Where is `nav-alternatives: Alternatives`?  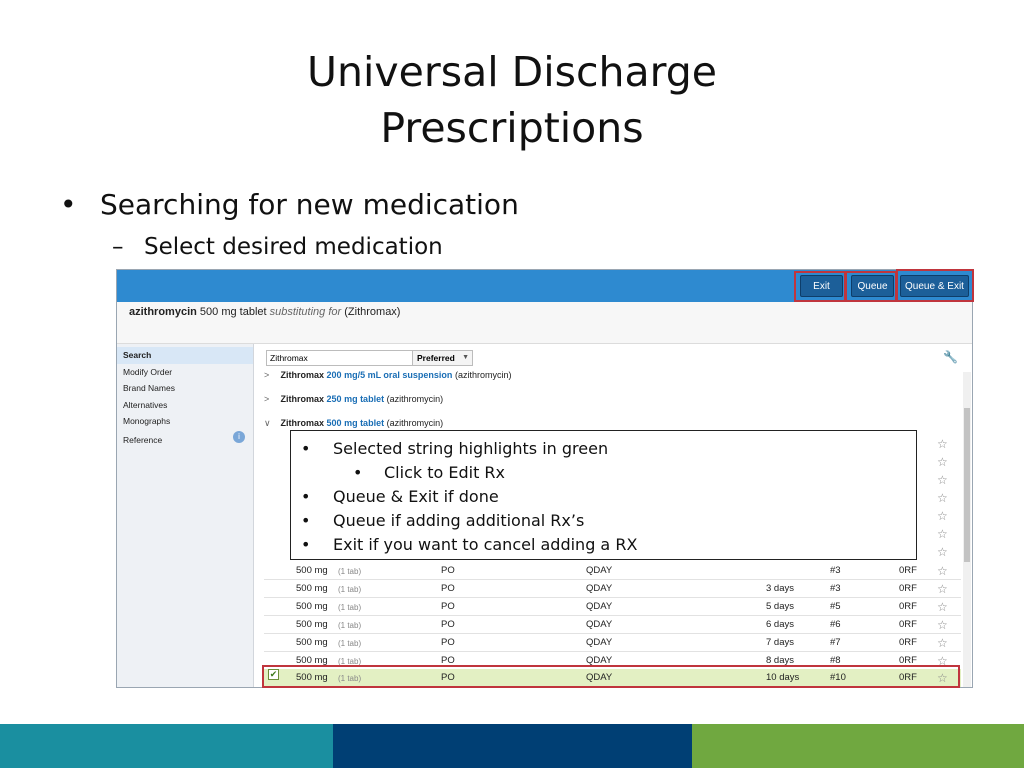 nav-alternatives: Alternatives is located at coordinates (185, 405).